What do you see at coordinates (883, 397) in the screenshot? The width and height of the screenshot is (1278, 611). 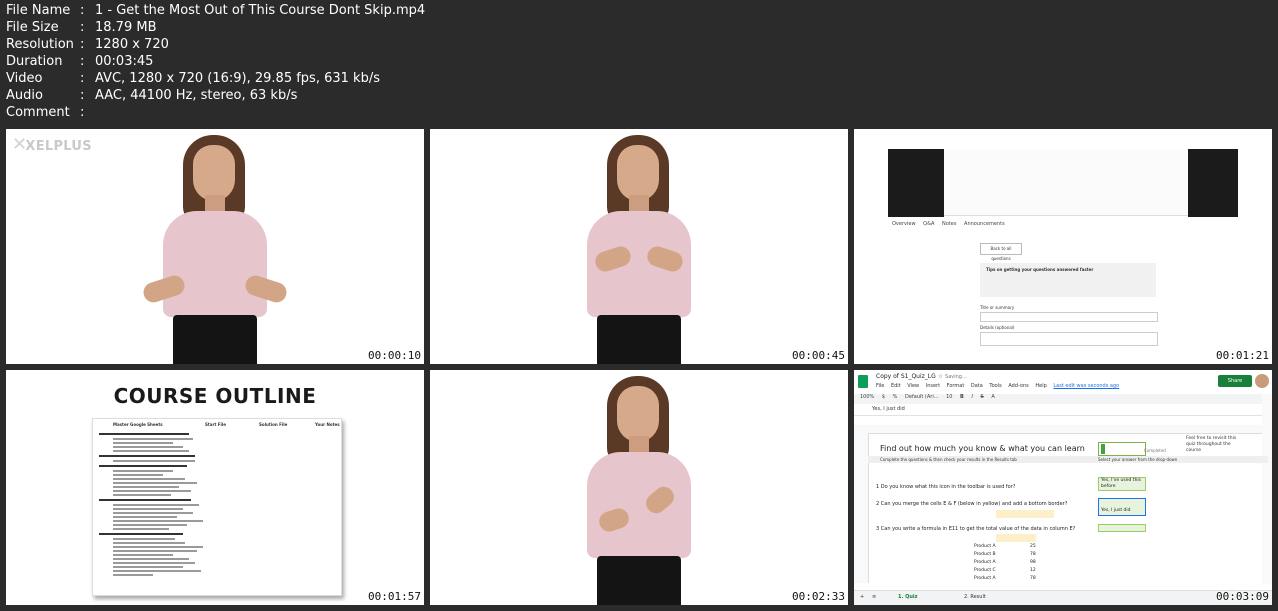 I see `currency-icon: $` at bounding box center [883, 397].